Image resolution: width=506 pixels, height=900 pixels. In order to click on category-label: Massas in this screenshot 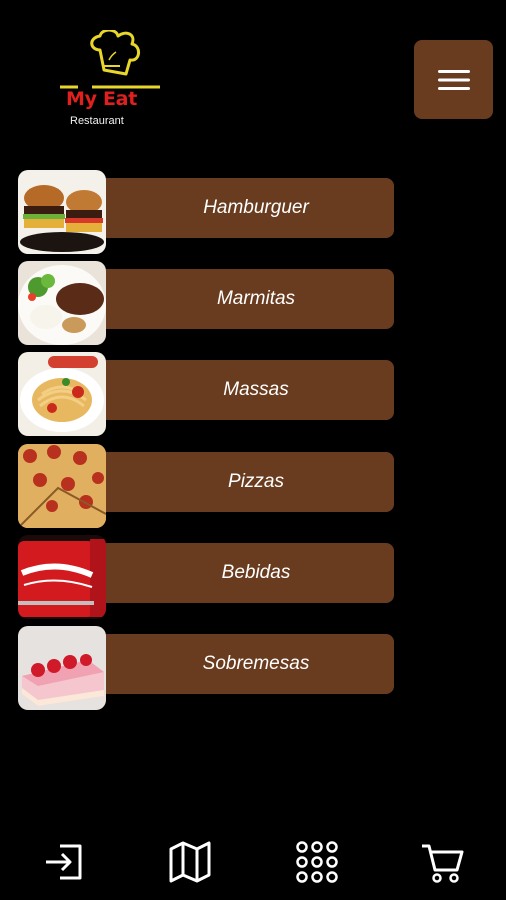, I will do `click(256, 389)`.